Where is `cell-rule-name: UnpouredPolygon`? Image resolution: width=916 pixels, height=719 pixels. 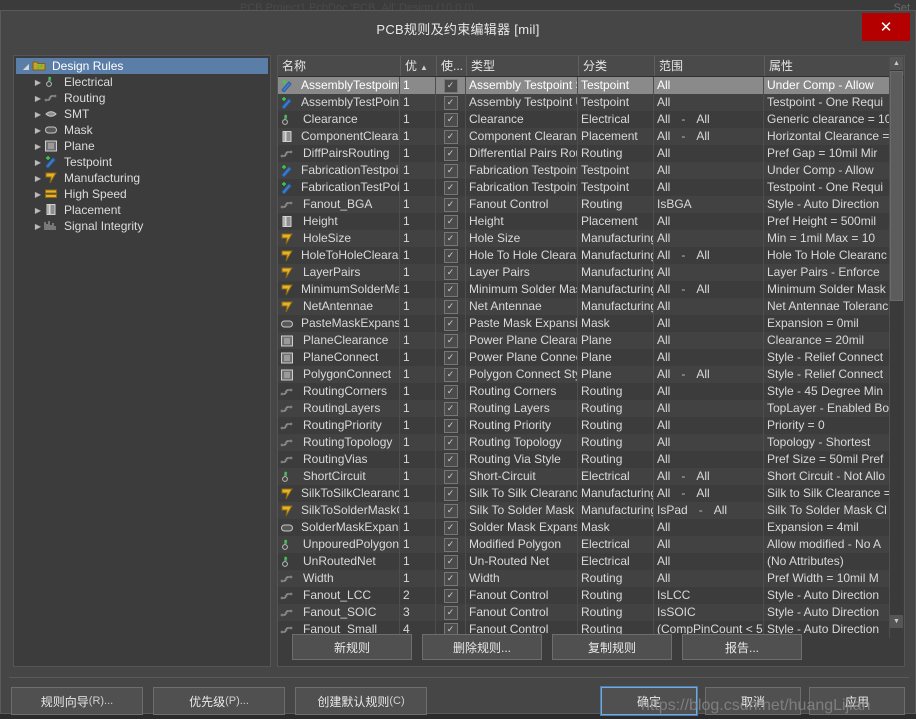
cell-rule-name: UnpouredPolygon is located at coordinates (339, 544).